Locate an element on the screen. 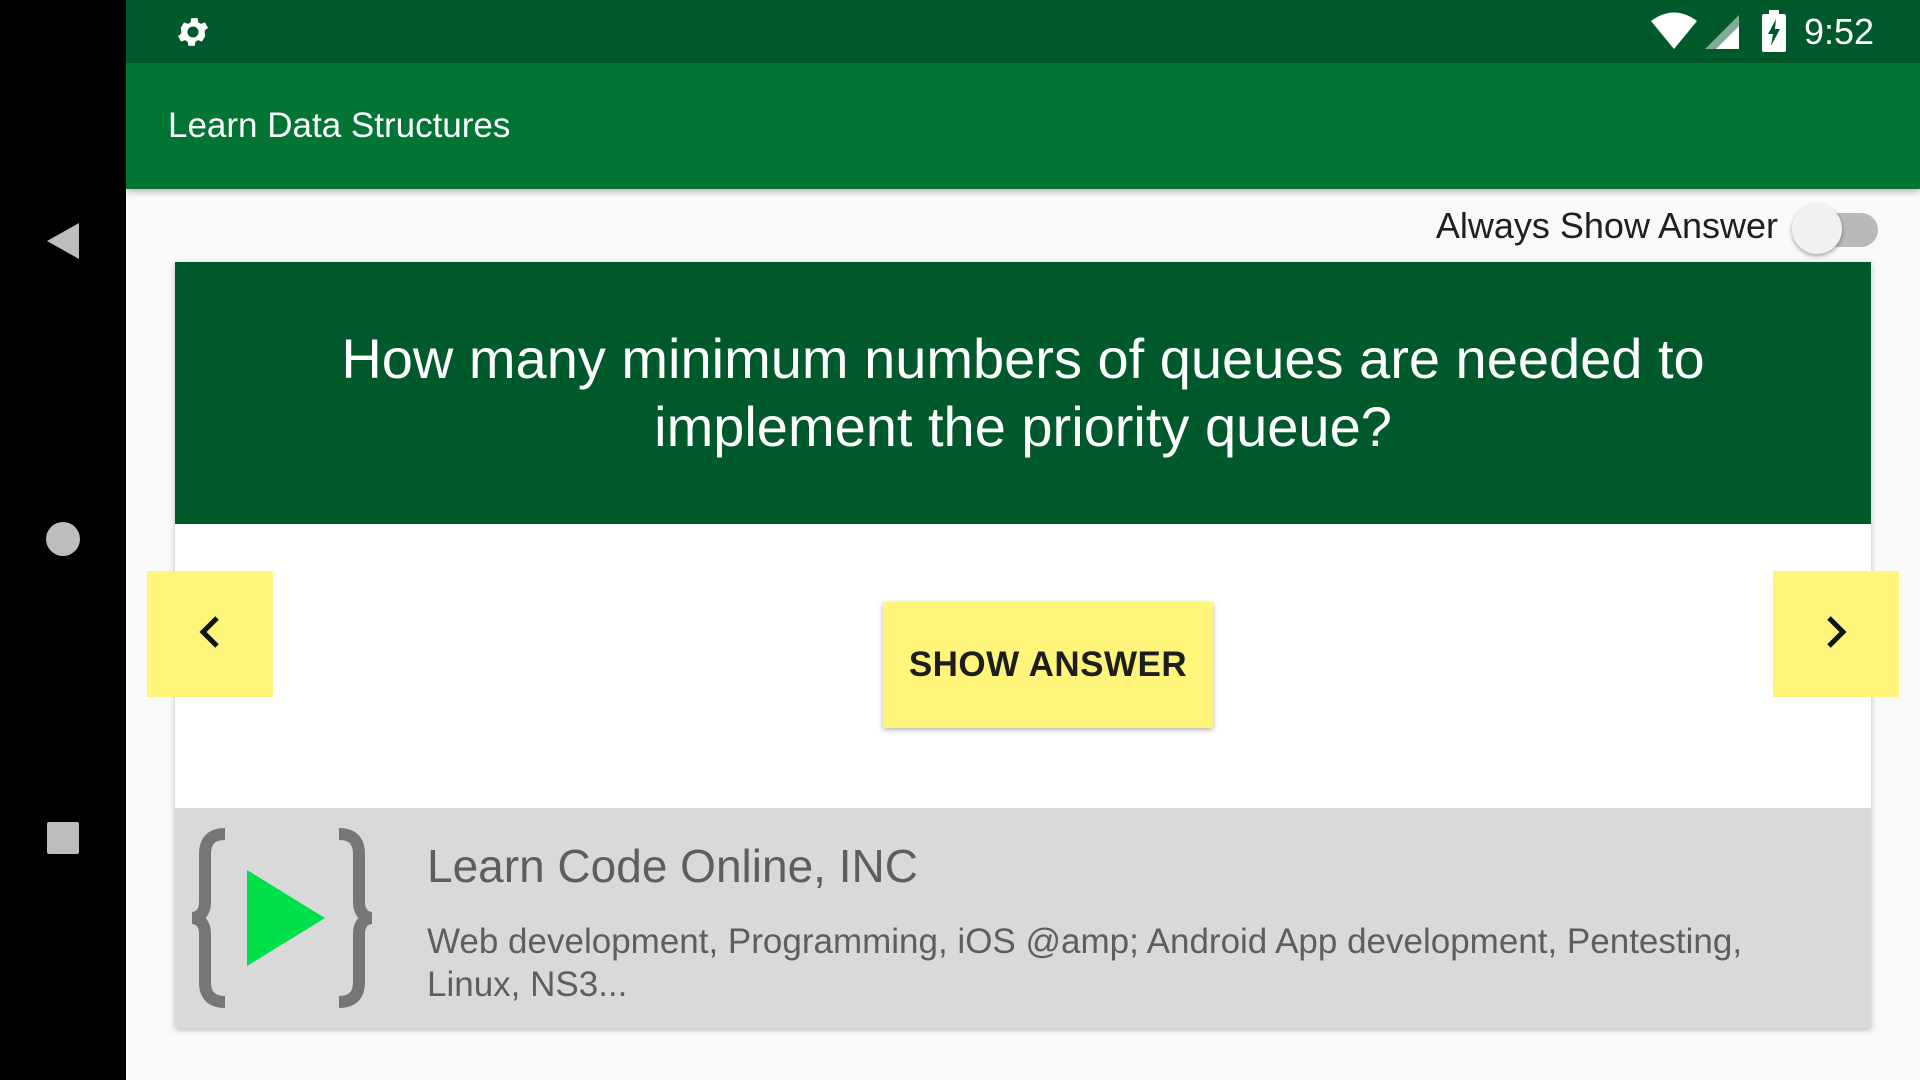  home-circle-icon is located at coordinates (63, 539).